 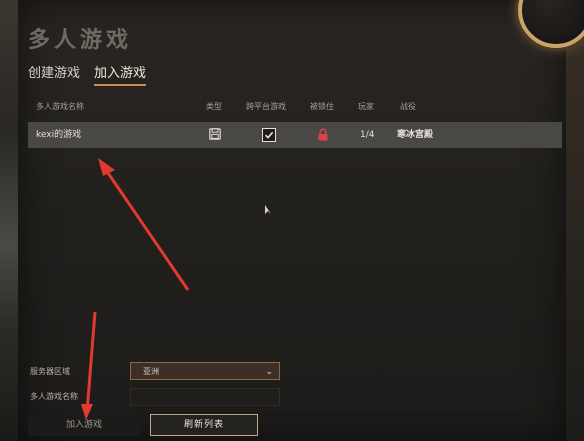 I want to click on checkmark-icon, so click(x=269, y=135).